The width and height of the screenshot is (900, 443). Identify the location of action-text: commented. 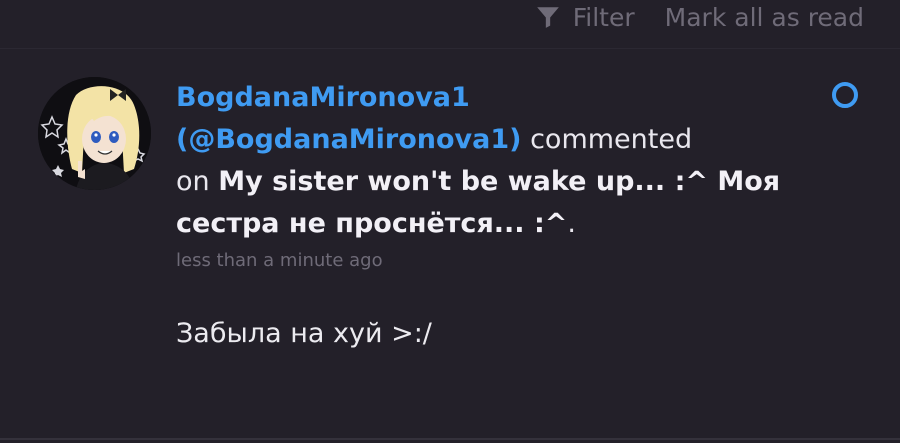
(607, 139).